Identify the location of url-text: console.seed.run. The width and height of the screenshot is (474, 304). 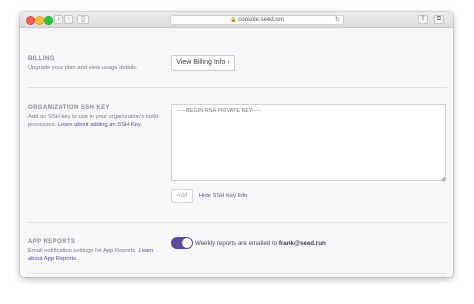
(261, 20).